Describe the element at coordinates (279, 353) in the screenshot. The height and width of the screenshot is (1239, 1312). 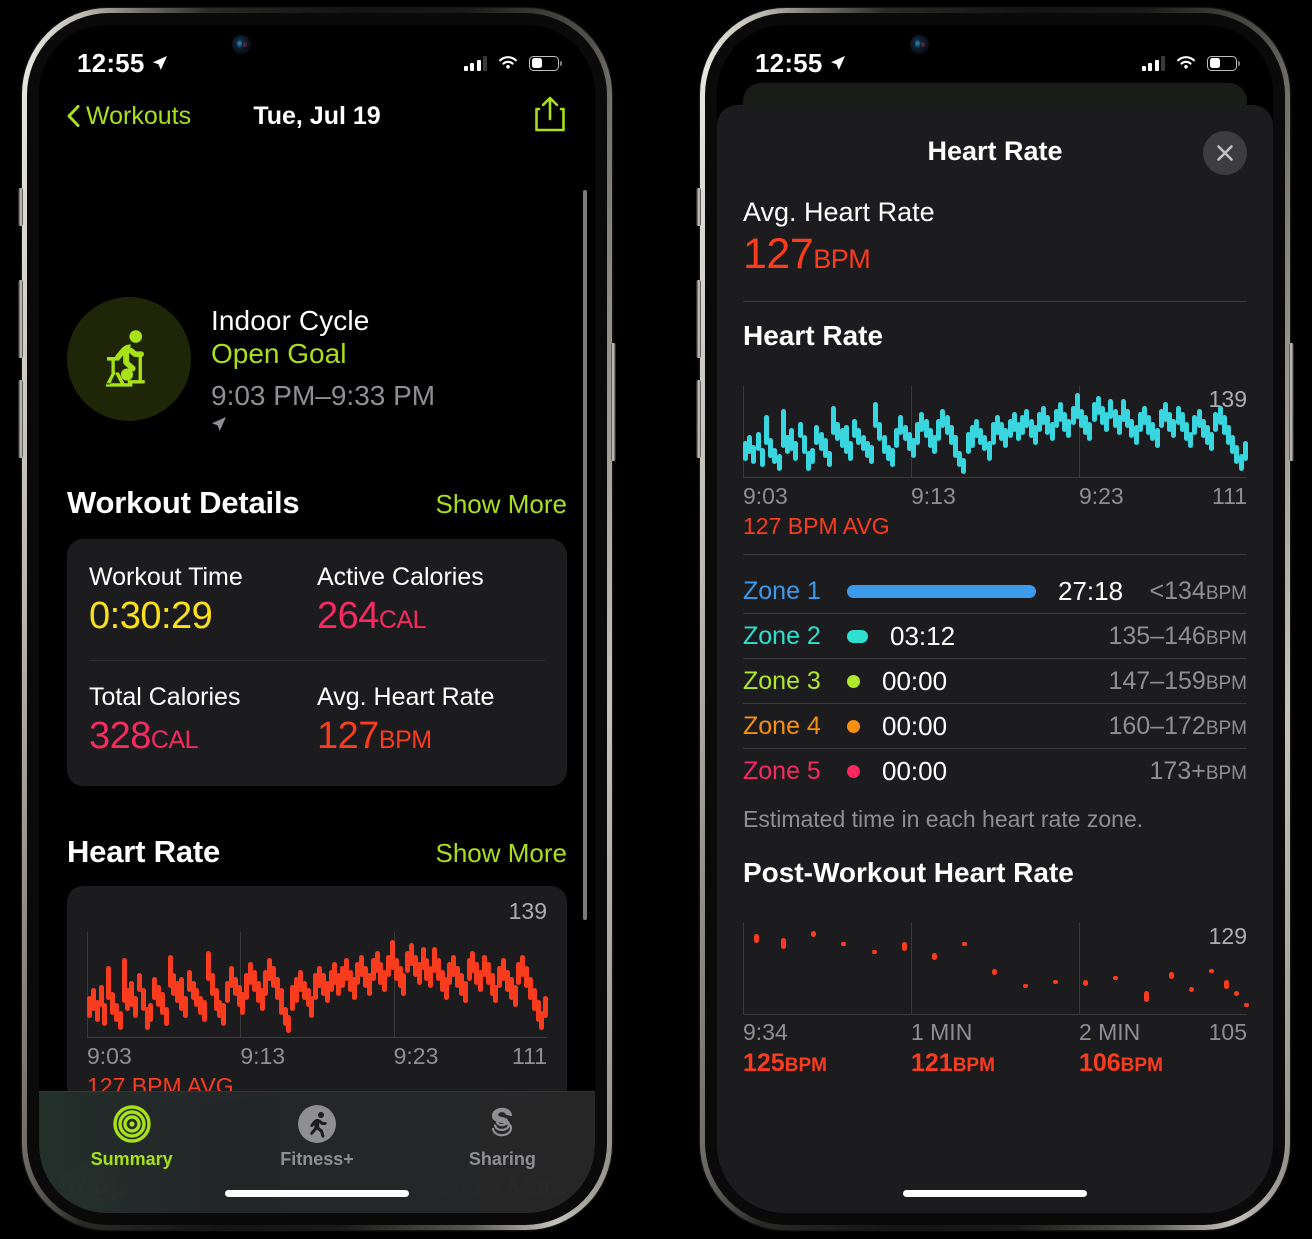
I see `workout-goal: Open Goal` at that location.